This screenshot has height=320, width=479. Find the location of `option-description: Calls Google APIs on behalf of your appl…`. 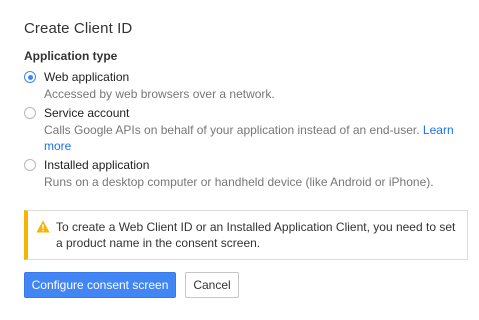

option-description: Calls Google APIs on behalf of your appl… is located at coordinates (254, 138).